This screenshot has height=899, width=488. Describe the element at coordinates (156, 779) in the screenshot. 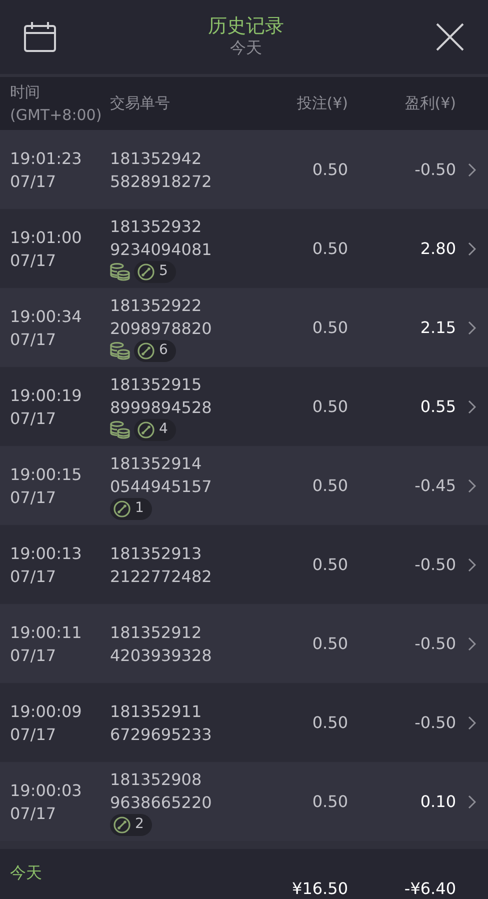

I see `order-number: 181352908` at that location.